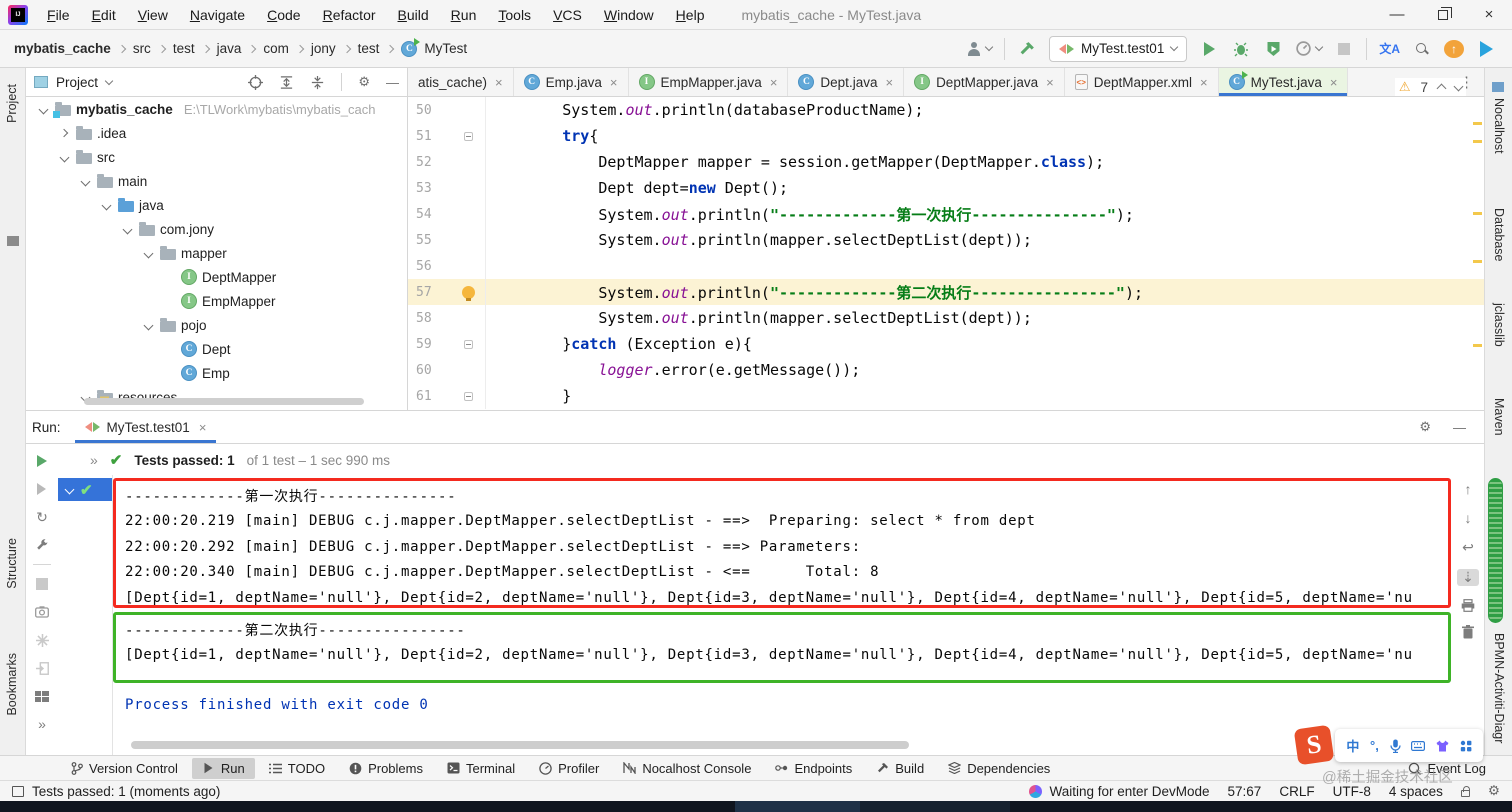  Describe the element at coordinates (1499, 688) in the screenshot. I see `tool-stripe-bpmn: BPMN-Activiti-Diagr` at that location.